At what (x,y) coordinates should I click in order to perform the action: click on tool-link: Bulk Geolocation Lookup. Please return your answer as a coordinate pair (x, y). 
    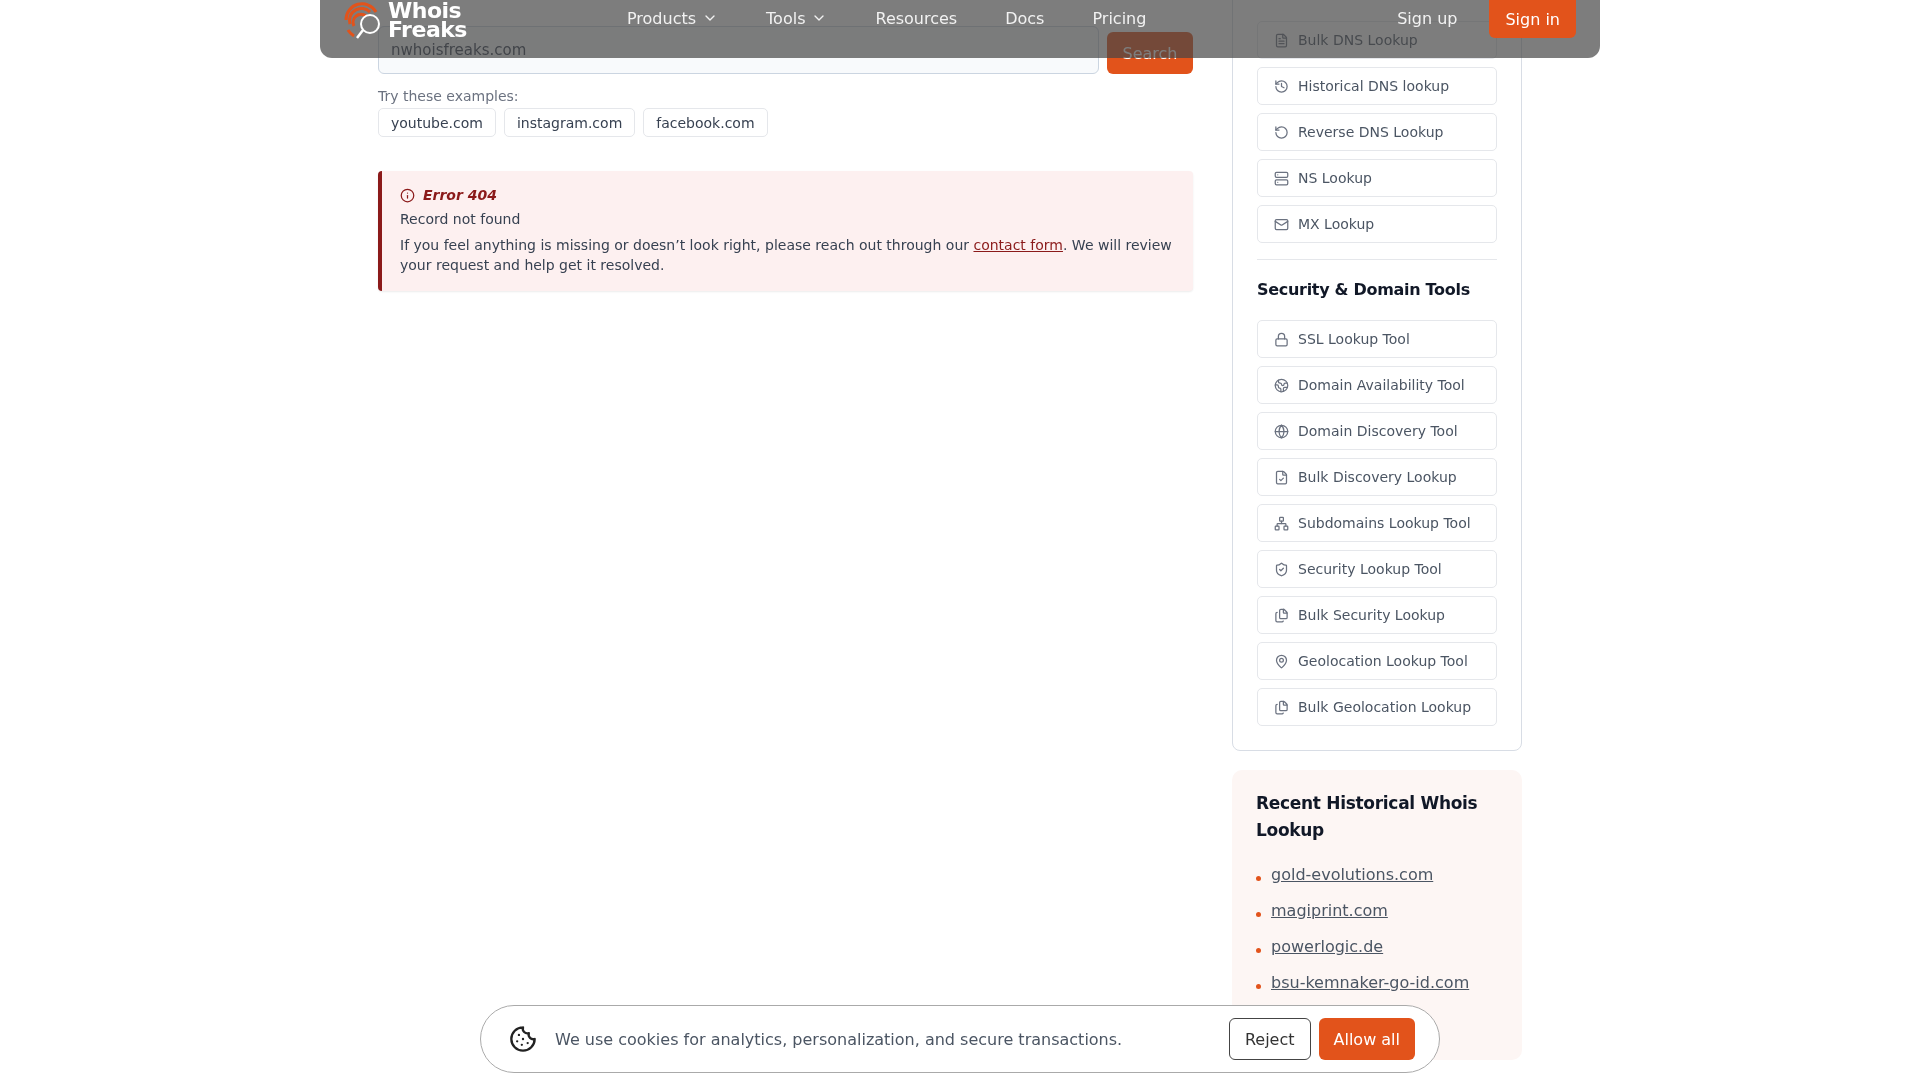
    Looking at the image, I should click on (1377, 707).